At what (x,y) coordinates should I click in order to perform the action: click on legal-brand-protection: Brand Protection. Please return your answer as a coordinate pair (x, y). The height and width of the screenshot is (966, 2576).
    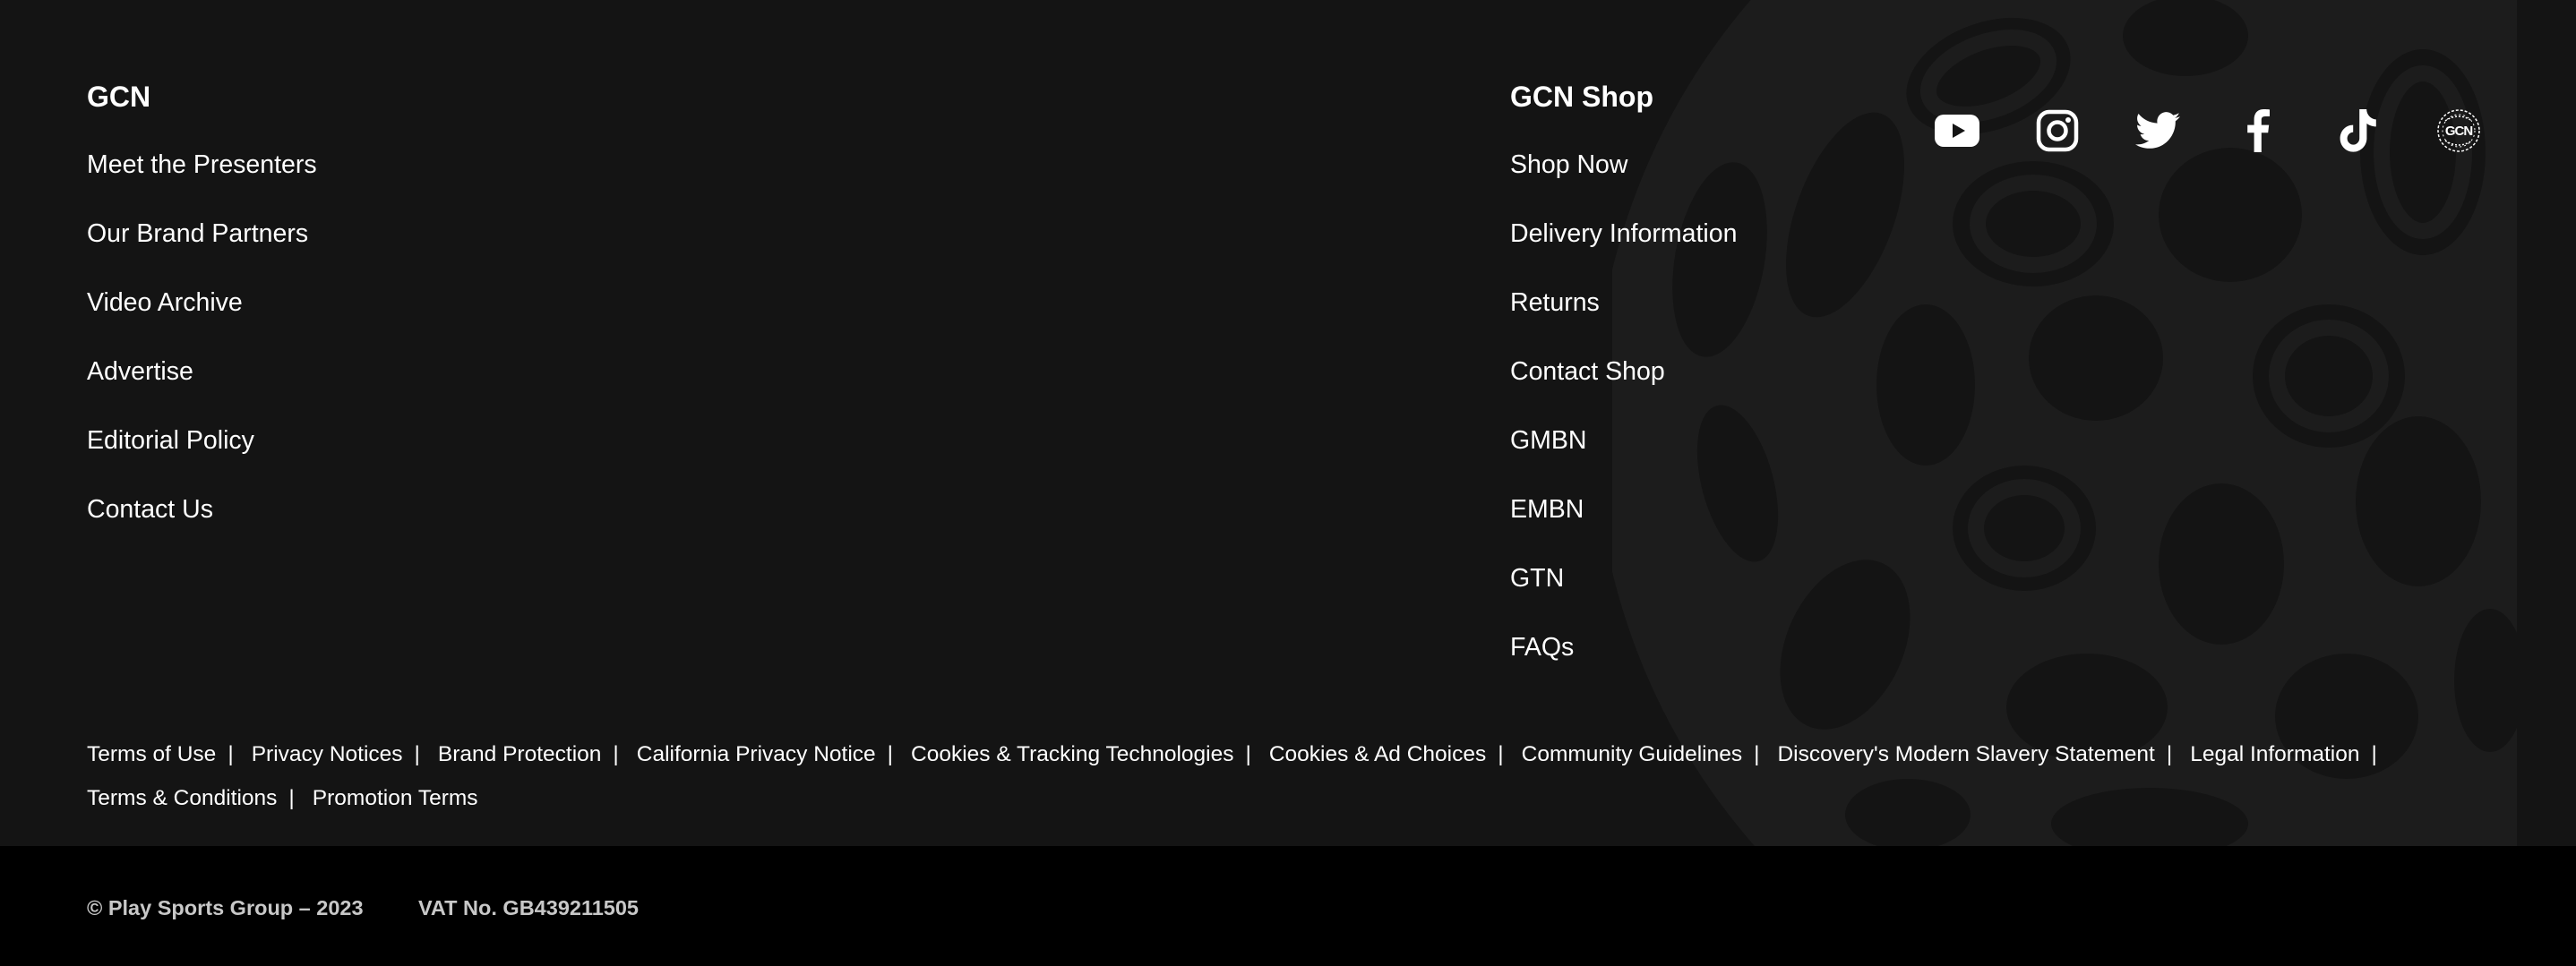
    Looking at the image, I should click on (520, 754).